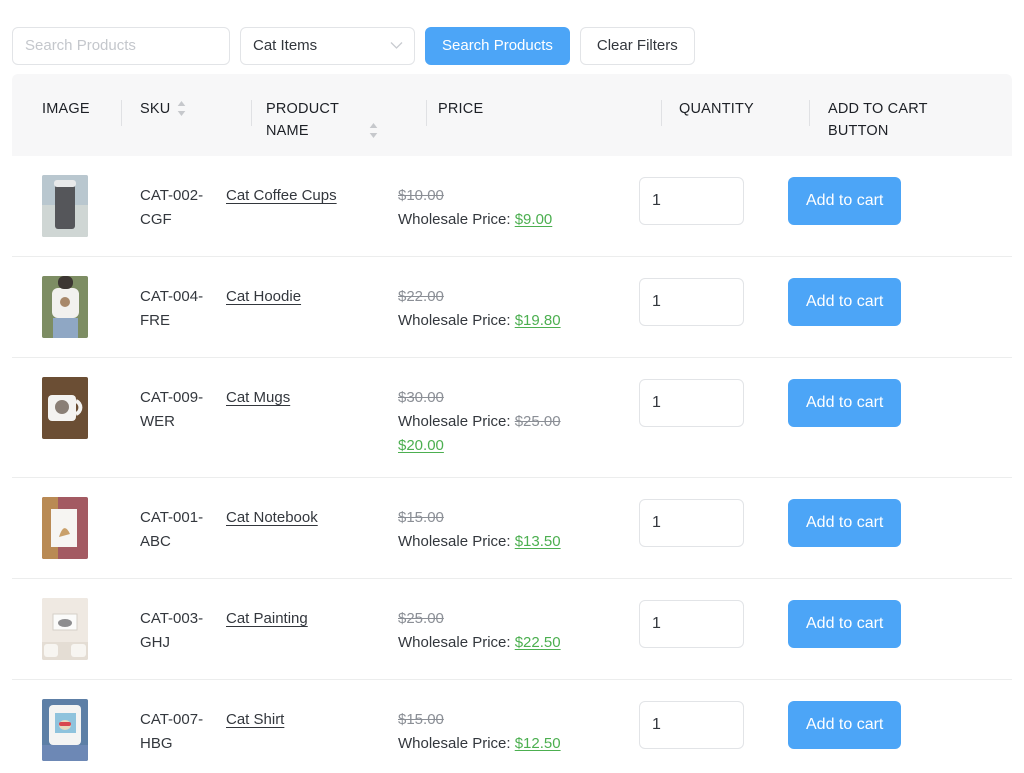  I want to click on cell-product-name: Cat Painting, so click(299, 614).